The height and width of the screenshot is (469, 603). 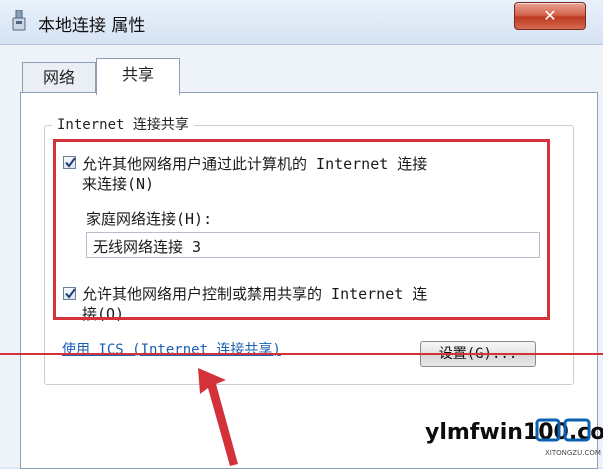 I want to click on title-bar: 本地连接 属性 ✕, so click(x=301, y=22).